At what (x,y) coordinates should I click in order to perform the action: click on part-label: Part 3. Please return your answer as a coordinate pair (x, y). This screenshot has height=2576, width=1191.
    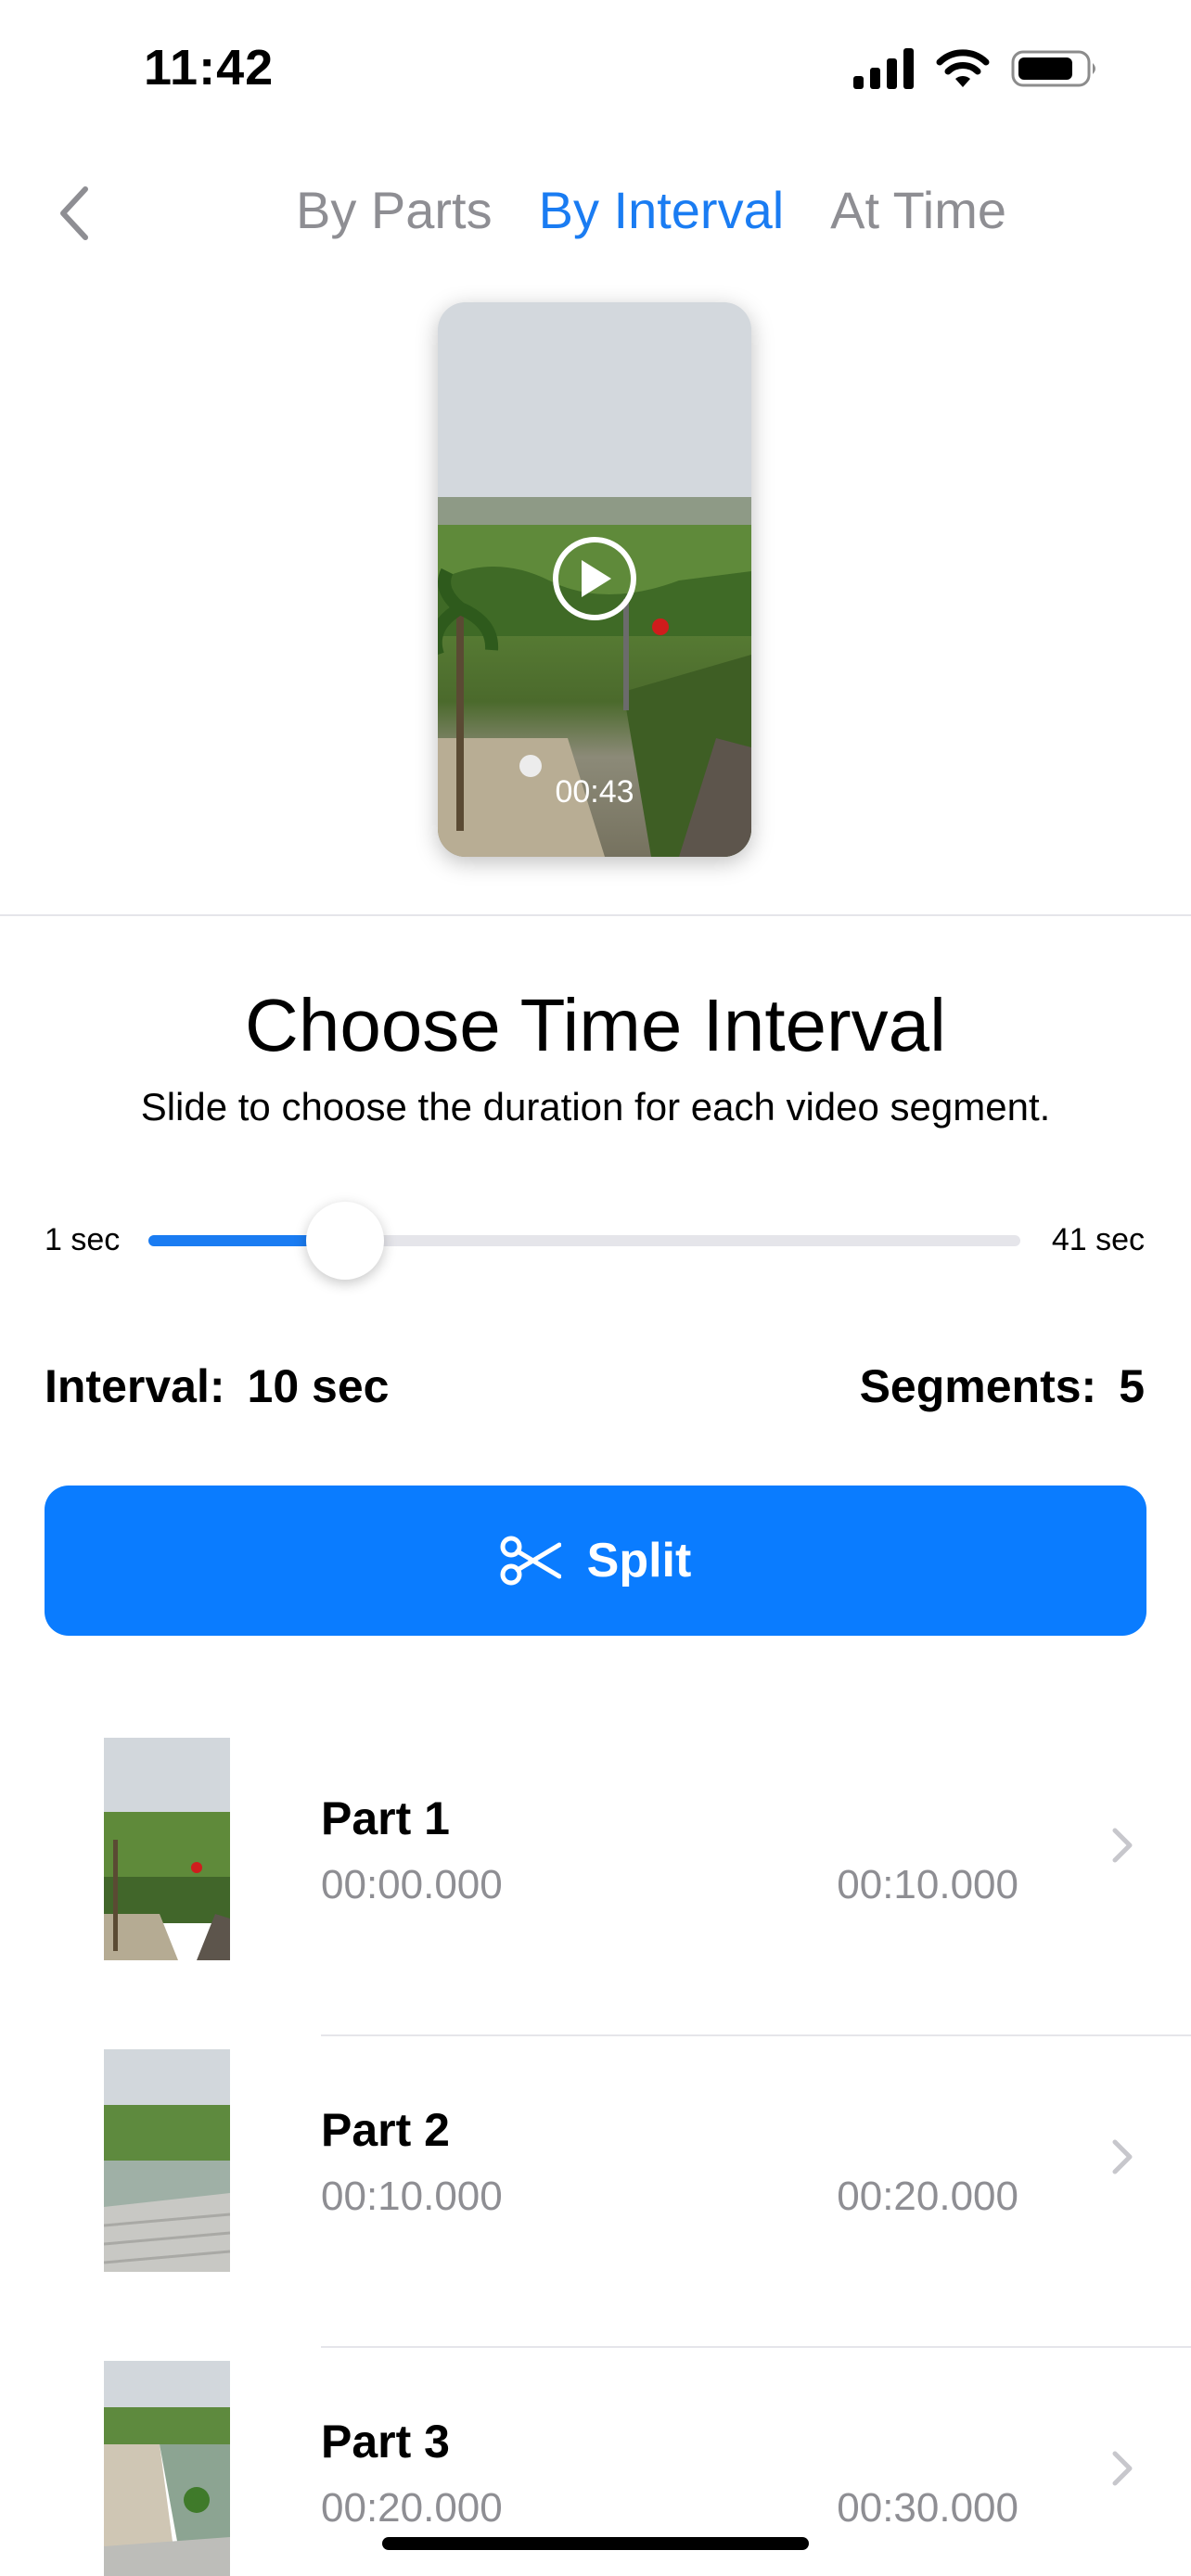
    Looking at the image, I should click on (386, 2442).